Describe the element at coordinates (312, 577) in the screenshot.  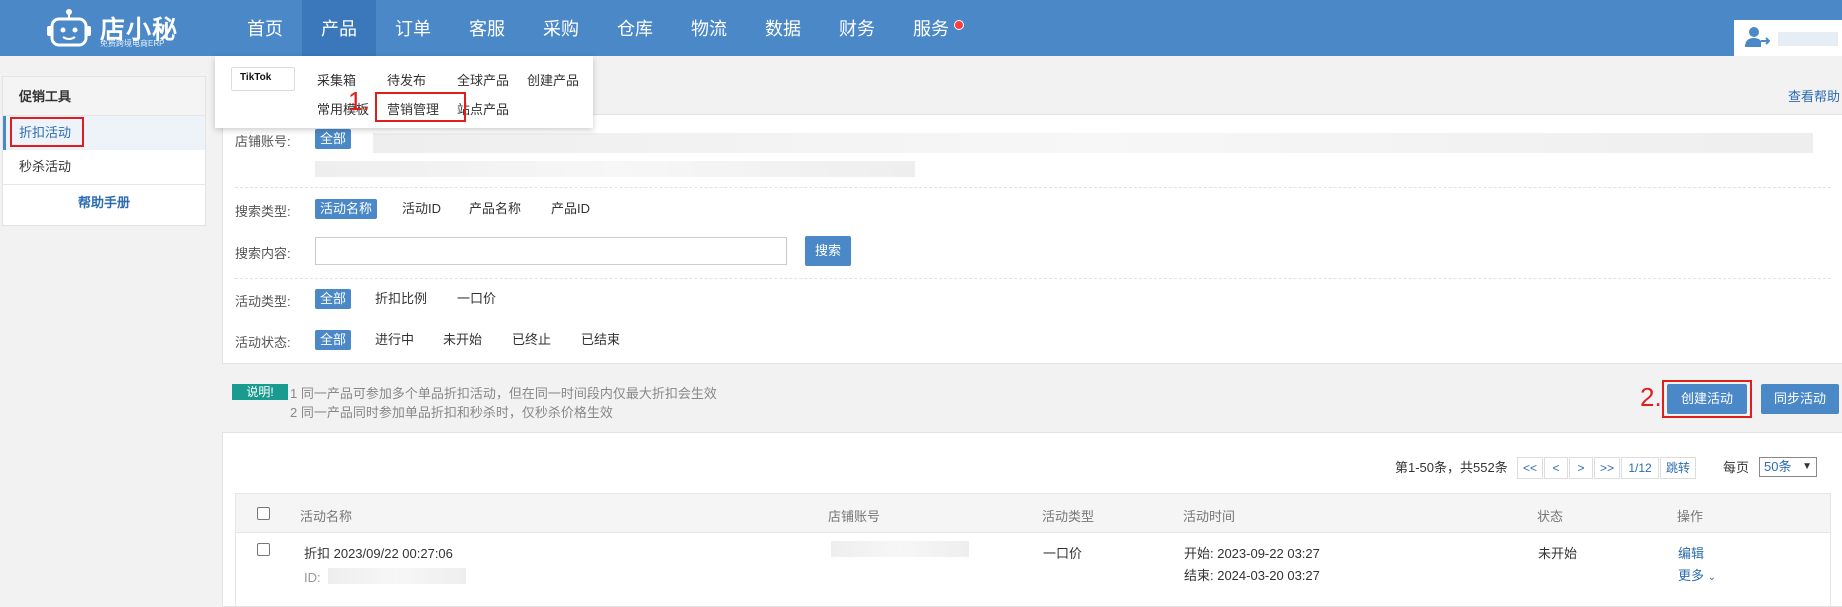
I see `activity-id-label: ID:` at that location.